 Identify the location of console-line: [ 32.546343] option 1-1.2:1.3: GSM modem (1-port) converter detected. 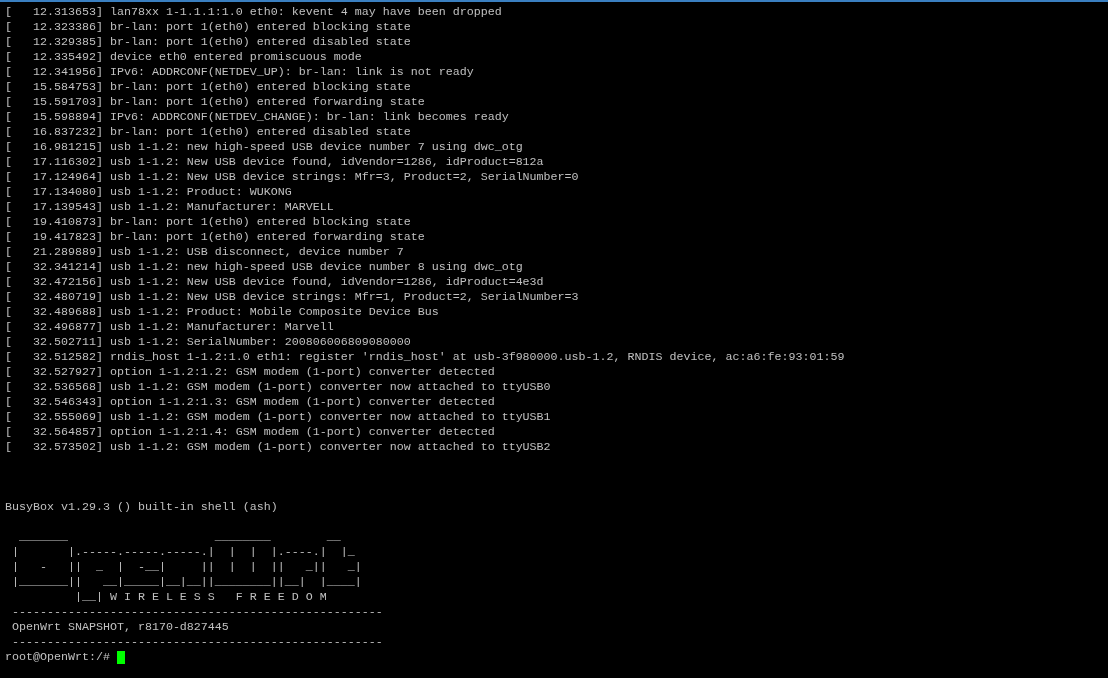
(250, 402).